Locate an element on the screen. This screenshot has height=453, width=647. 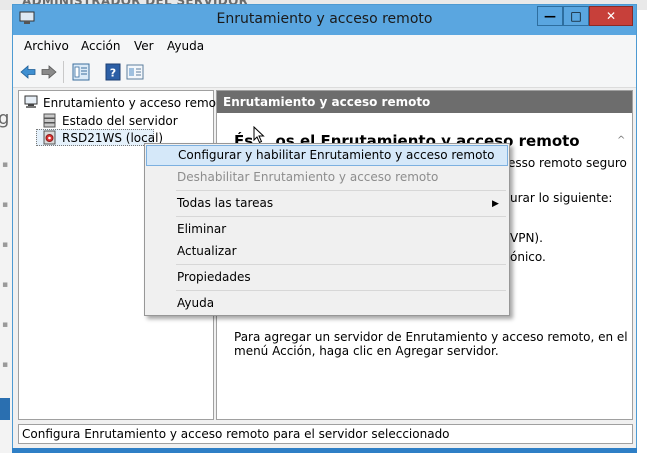
routing-root-icon is located at coordinates (31, 101).